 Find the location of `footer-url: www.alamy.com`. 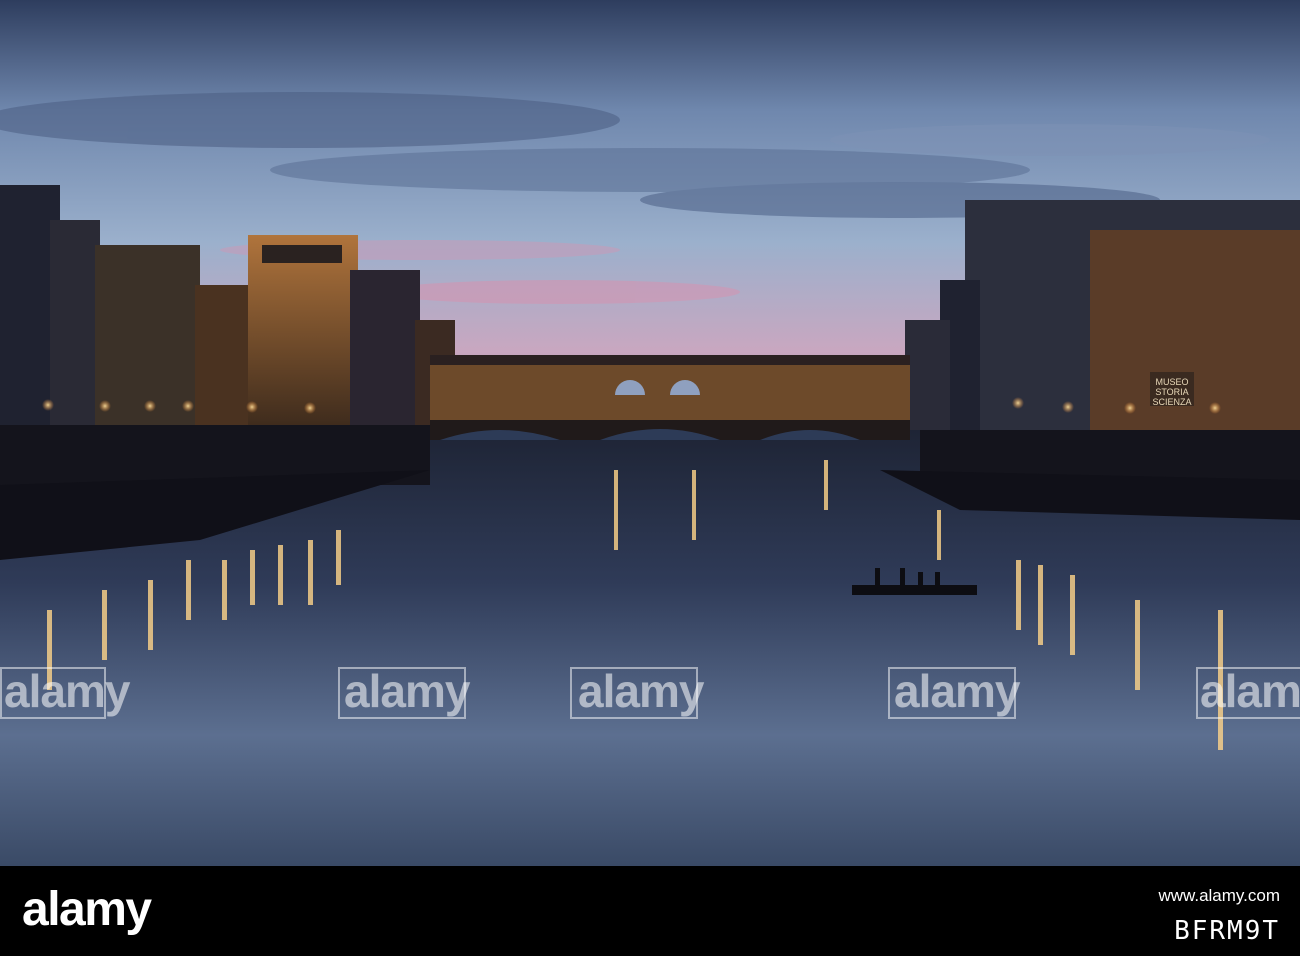

footer-url: www.alamy.com is located at coordinates (1219, 896).